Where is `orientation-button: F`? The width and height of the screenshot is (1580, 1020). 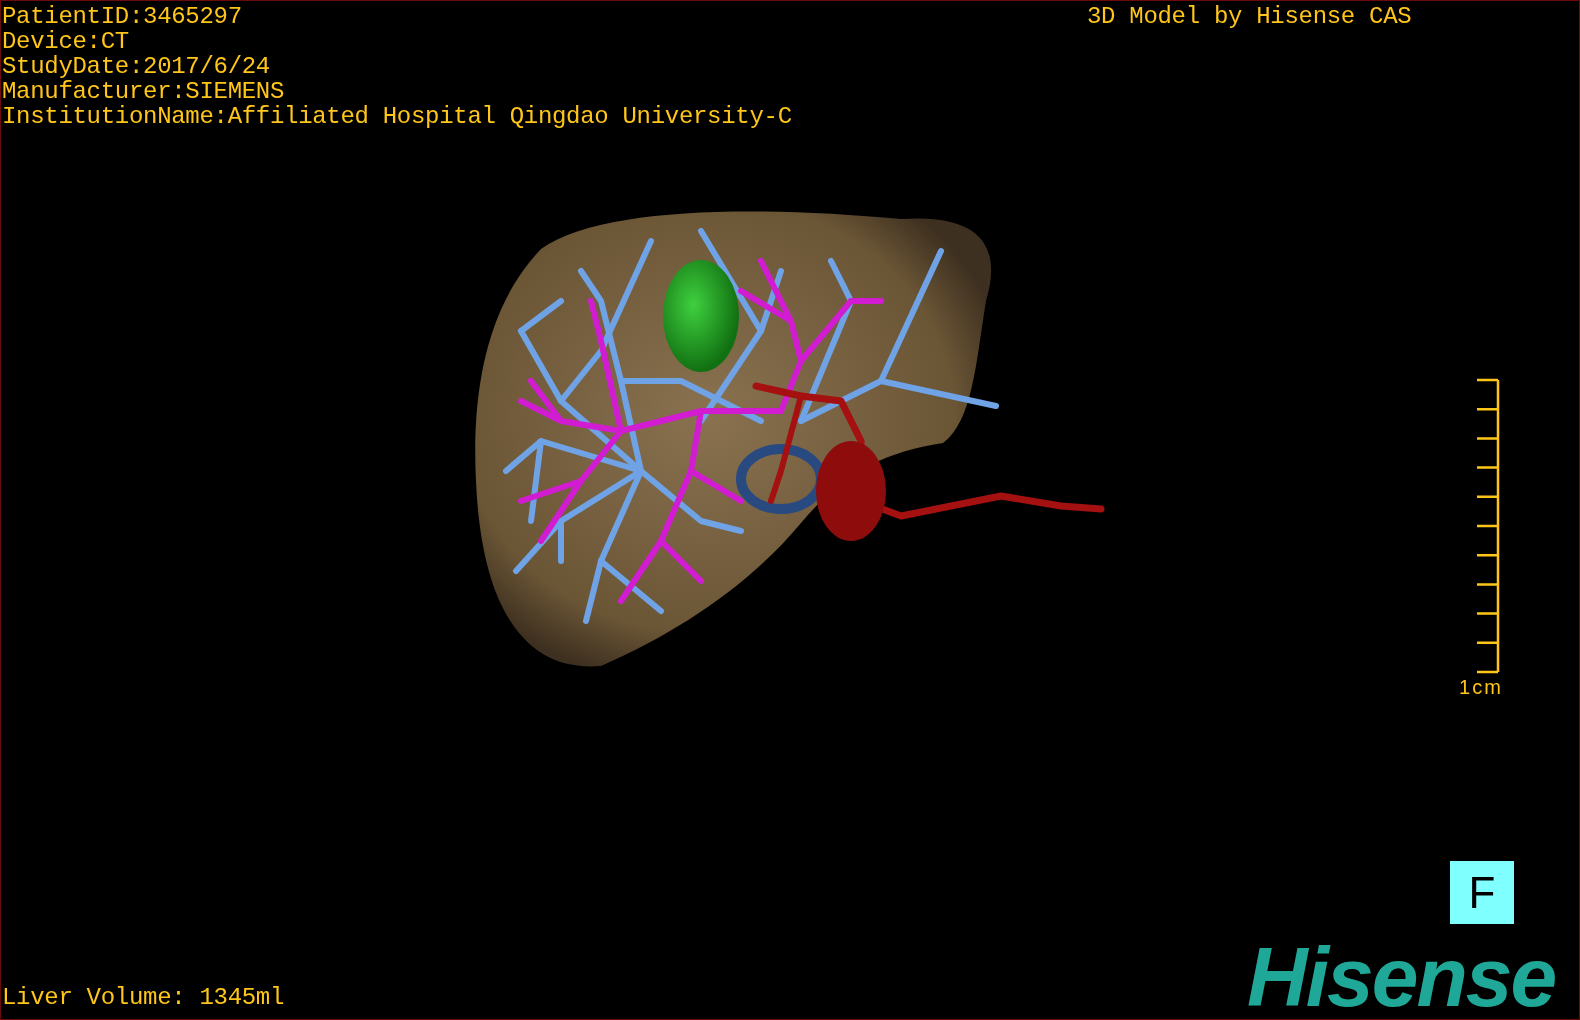 orientation-button: F is located at coordinates (1482, 892).